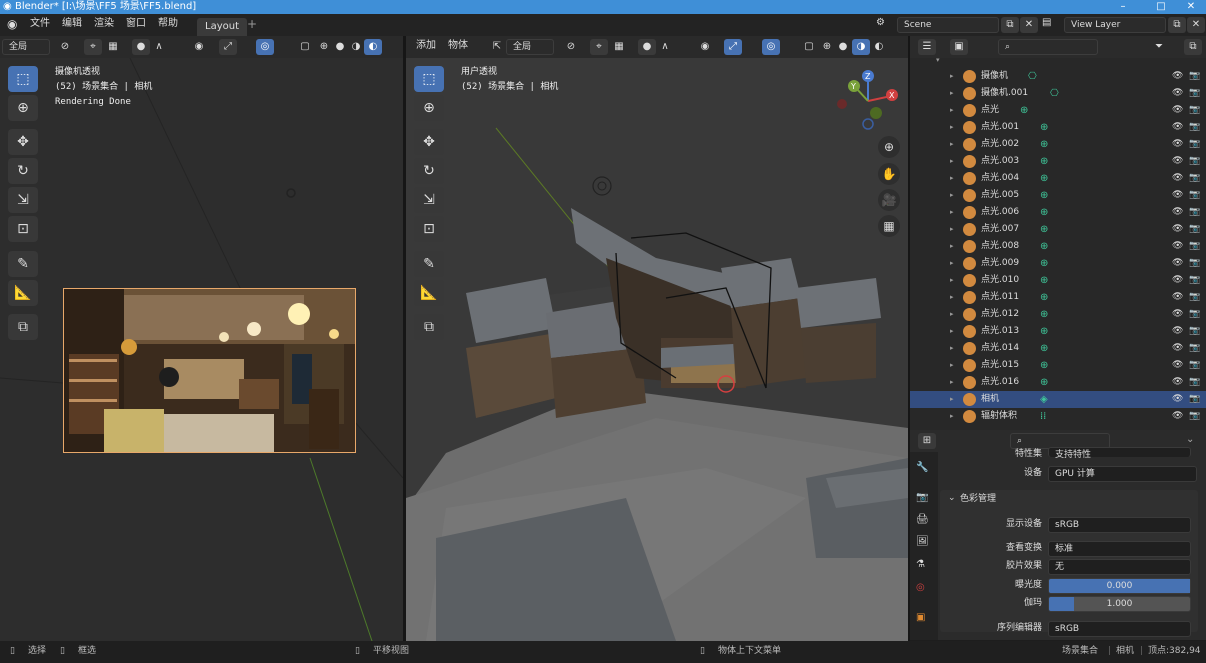  I want to click on maximize-button: □, so click(1161, 7).